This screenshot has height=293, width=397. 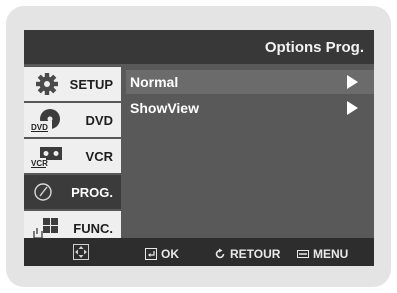 I want to click on footer-bar: OK RETOUR MENU, so click(x=199, y=252).